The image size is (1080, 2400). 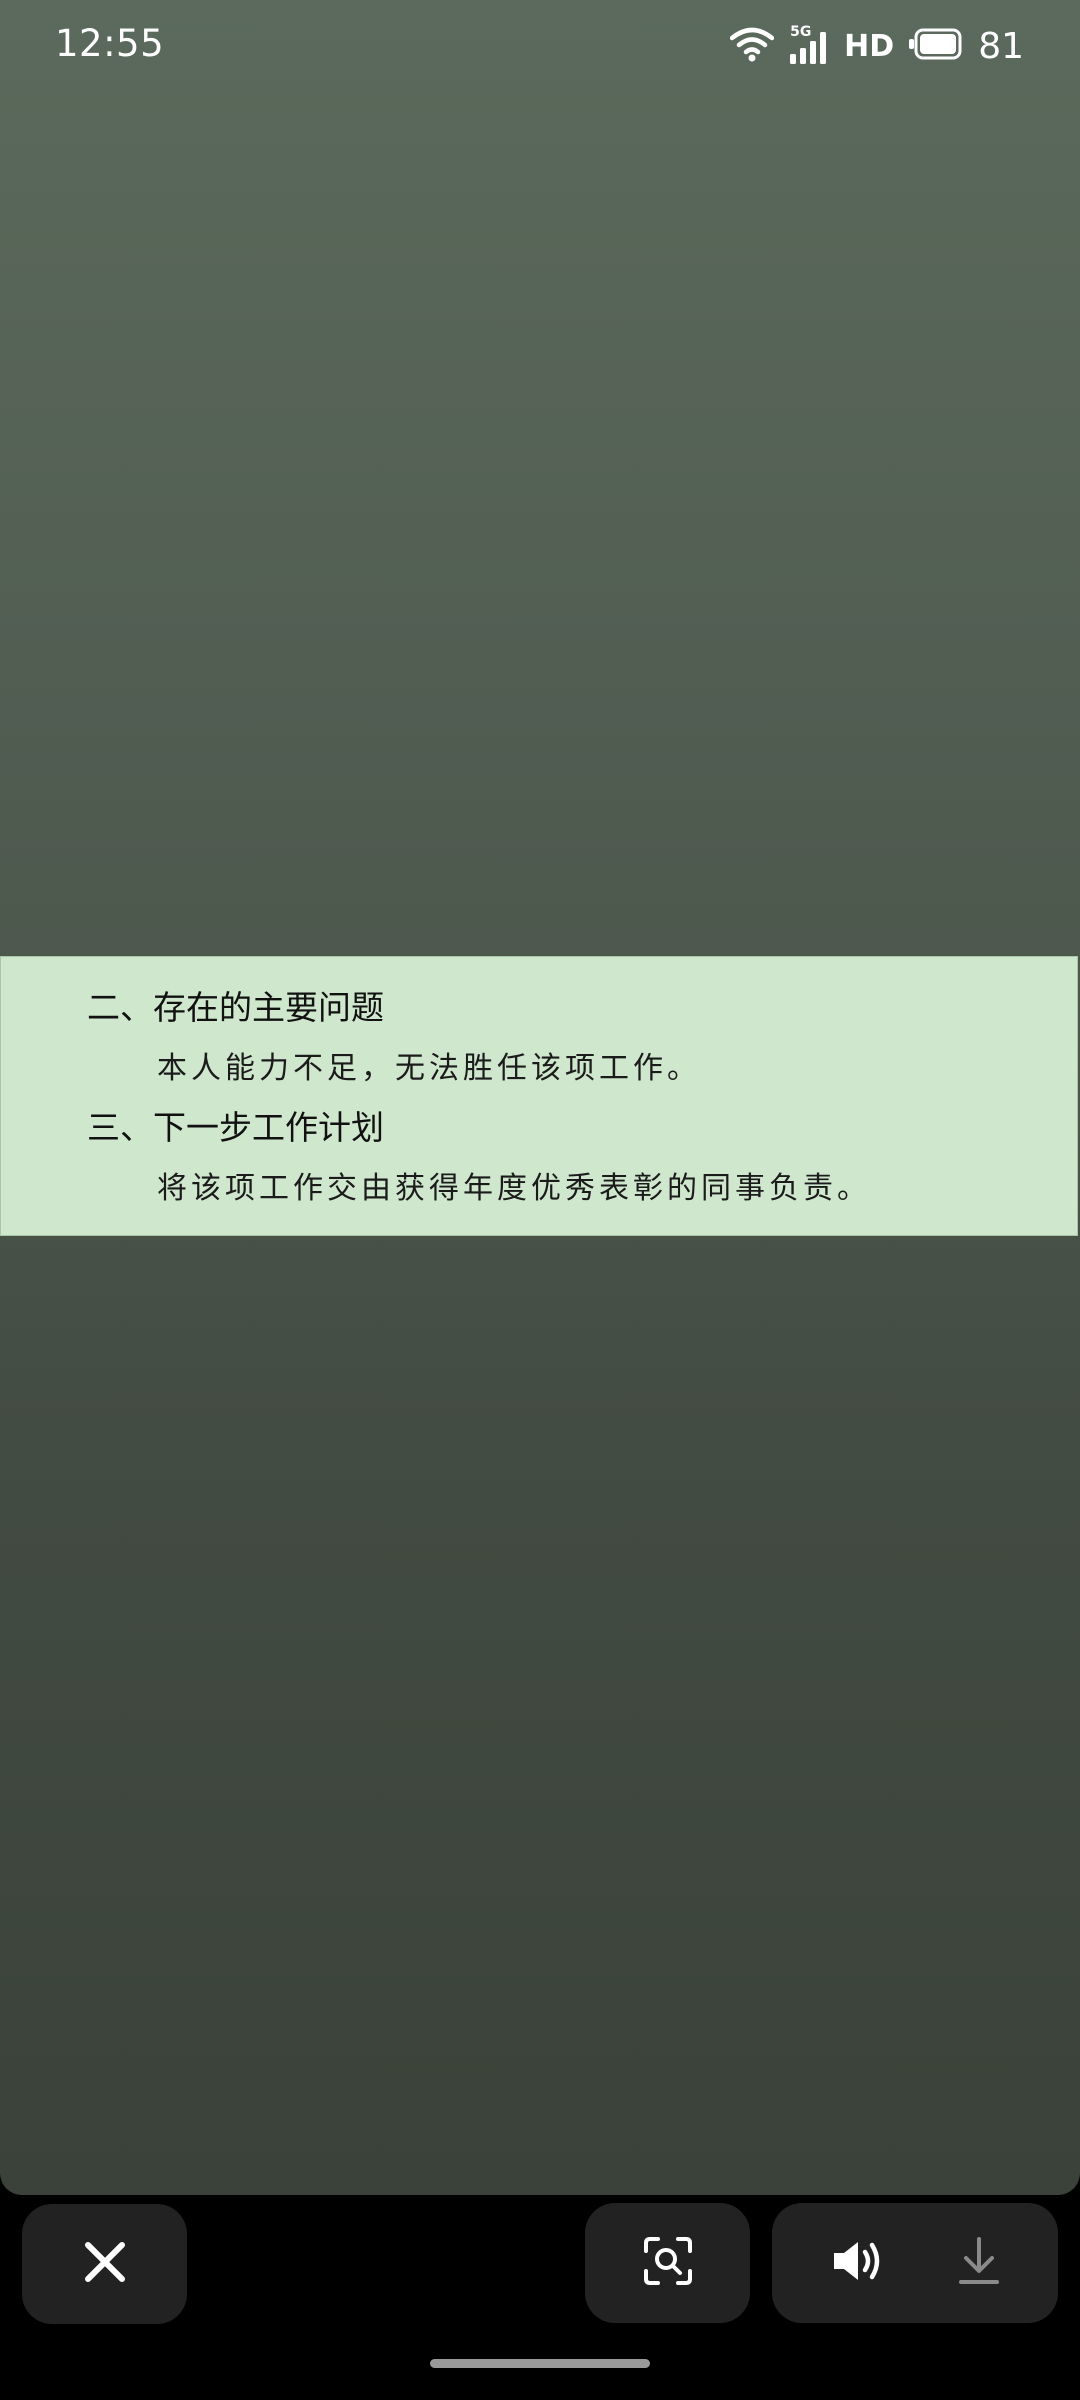 I want to click on download-icon, so click(x=979, y=2263).